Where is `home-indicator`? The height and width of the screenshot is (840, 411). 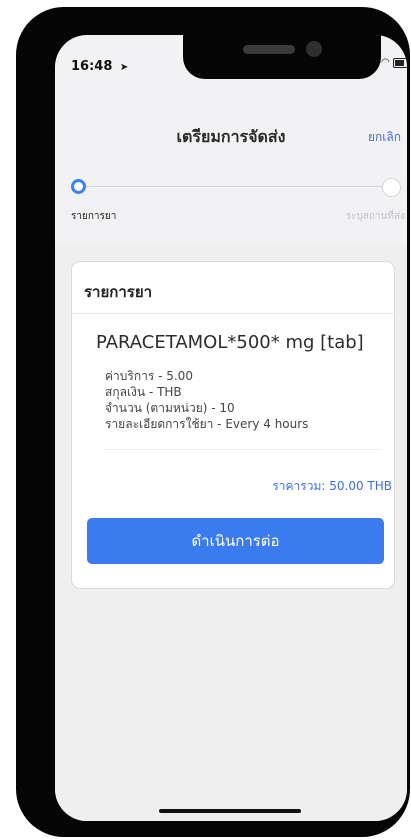
home-indicator is located at coordinates (230, 811).